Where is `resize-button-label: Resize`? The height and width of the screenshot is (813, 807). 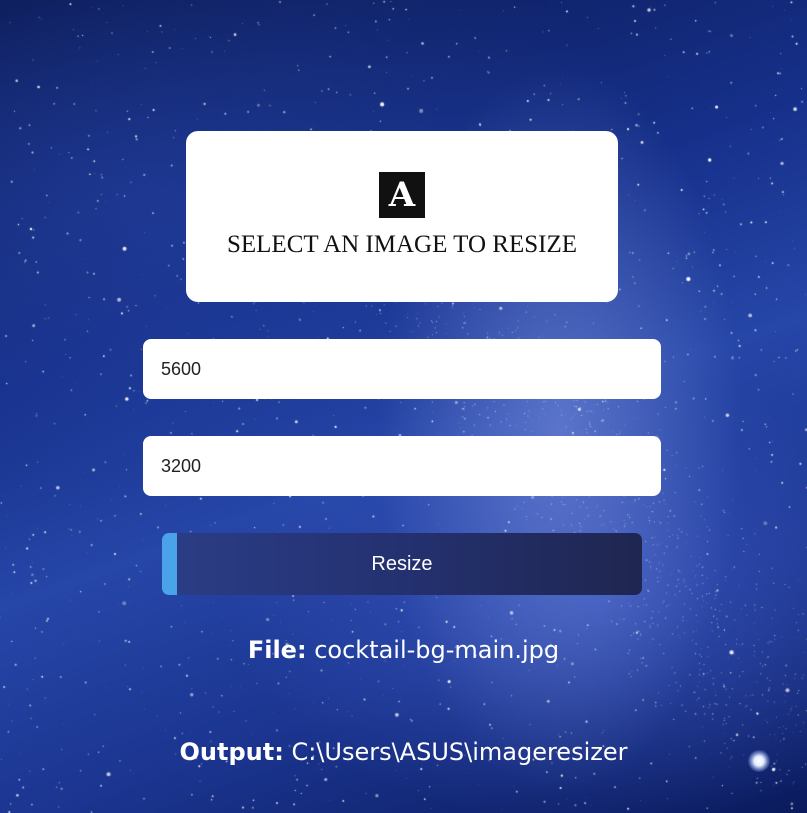 resize-button-label: Resize is located at coordinates (402, 563).